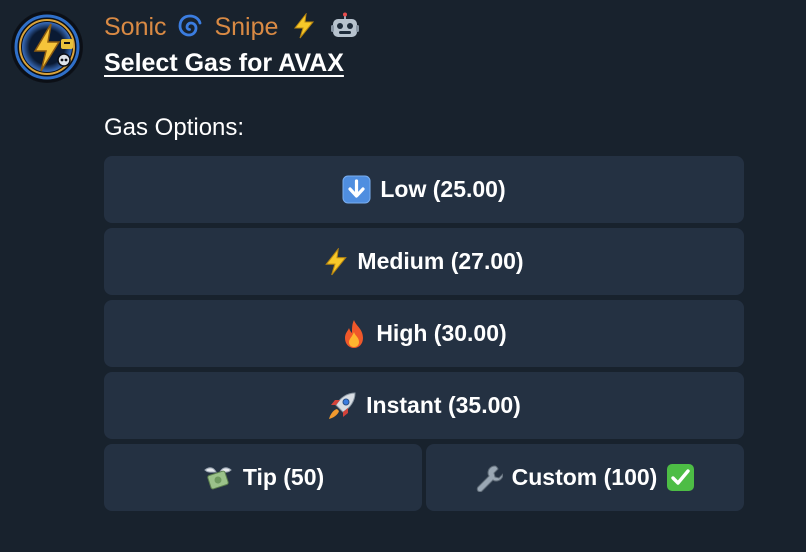 This screenshot has width=806, height=552. I want to click on custom-gas-label: Custom (100), so click(584, 477).